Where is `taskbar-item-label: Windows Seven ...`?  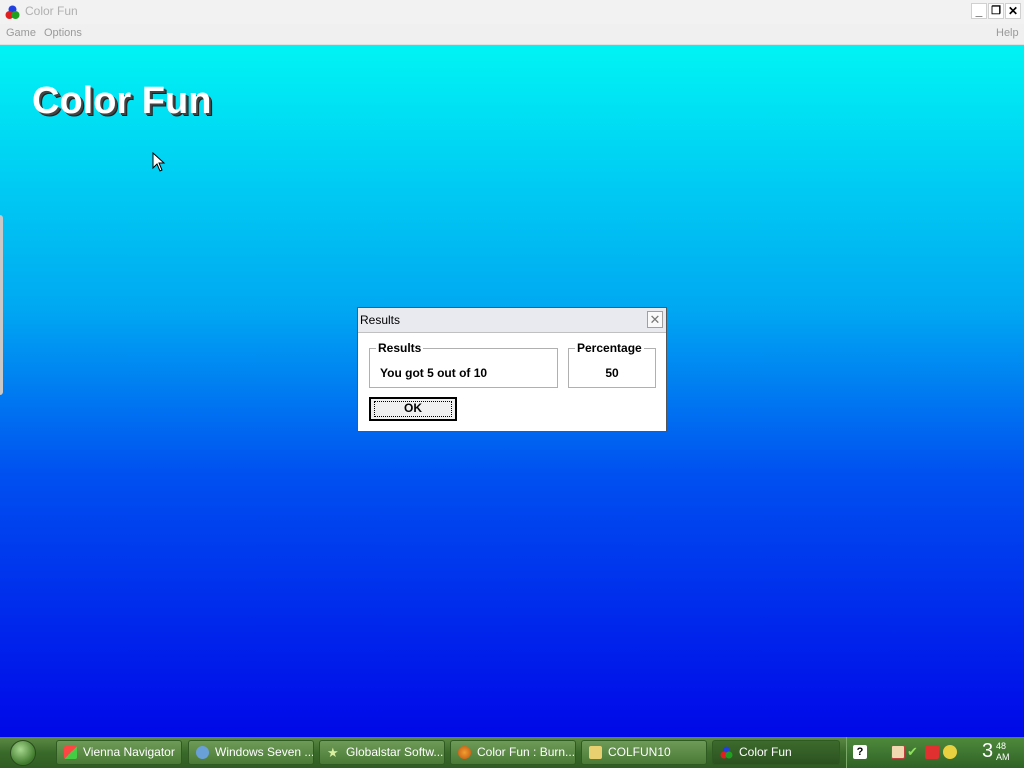
taskbar-item-label: Windows Seven ... is located at coordinates (264, 752).